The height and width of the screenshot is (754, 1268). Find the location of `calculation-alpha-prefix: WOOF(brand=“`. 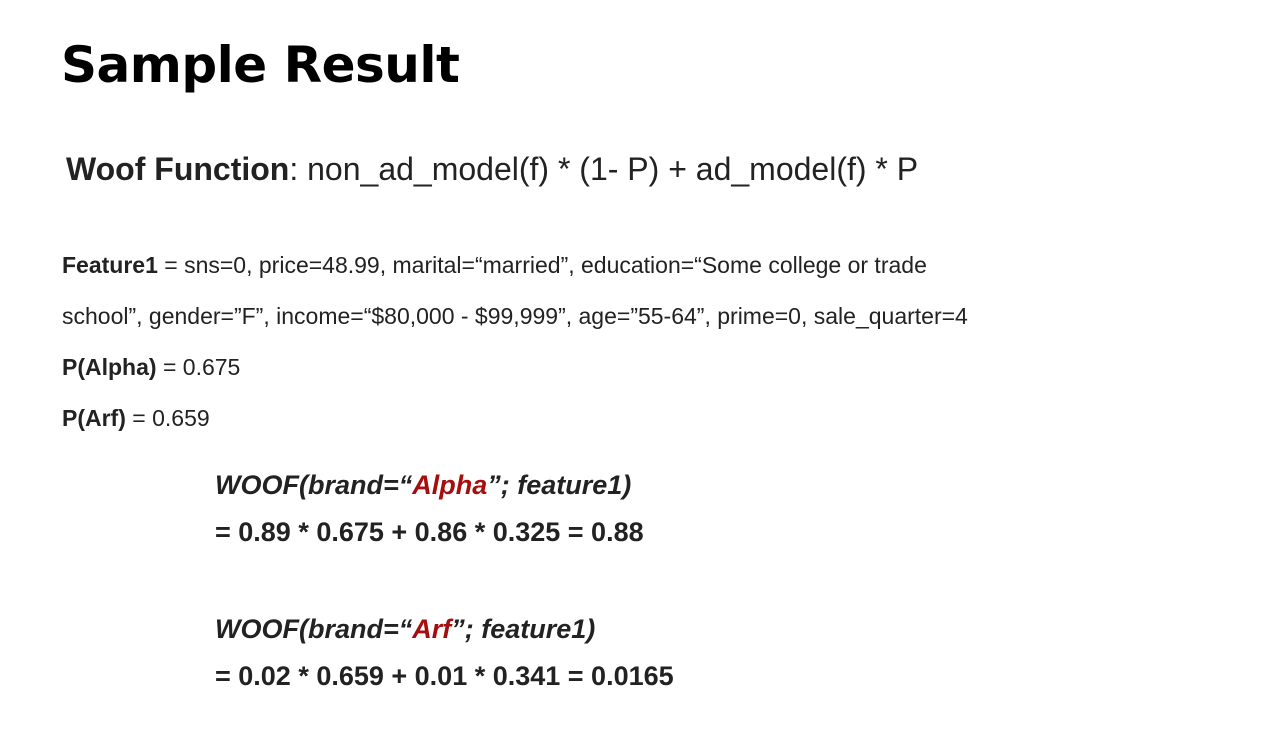

calculation-alpha-prefix: WOOF(brand=“ is located at coordinates (314, 485).